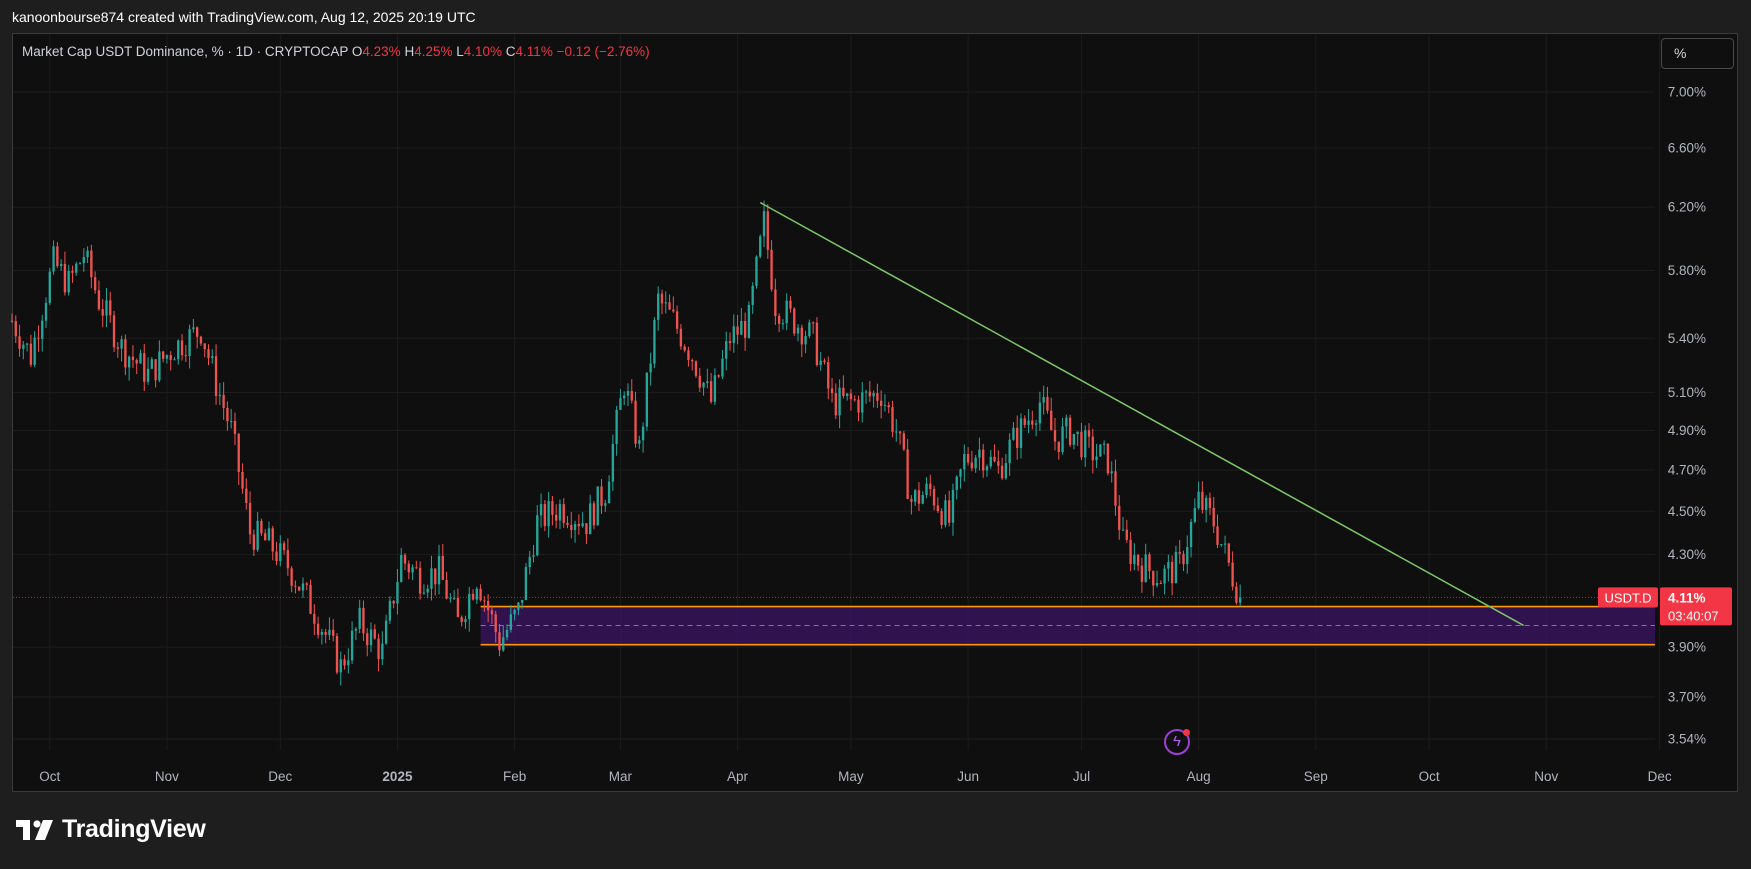 The image size is (1751, 869). What do you see at coordinates (514, 776) in the screenshot?
I see `x-tick-label: Feb` at bounding box center [514, 776].